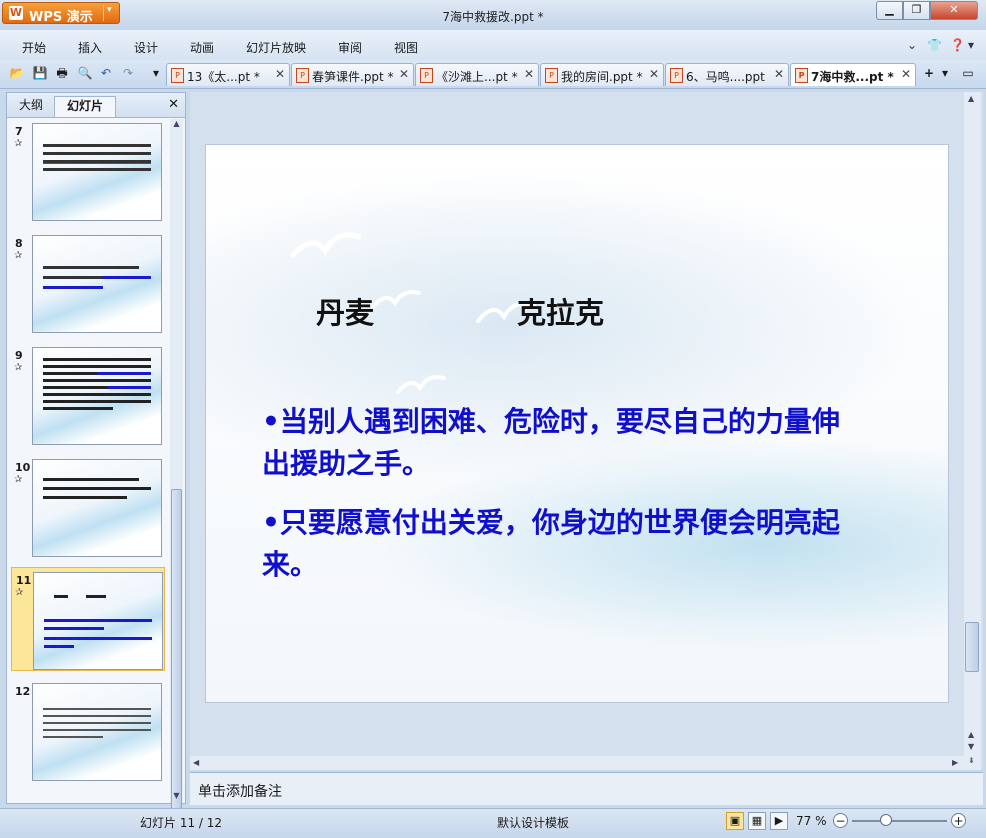 Image resolution: width=986 pixels, height=838 pixels. What do you see at coordinates (19, 131) in the screenshot?
I see `slide-number: 7` at bounding box center [19, 131].